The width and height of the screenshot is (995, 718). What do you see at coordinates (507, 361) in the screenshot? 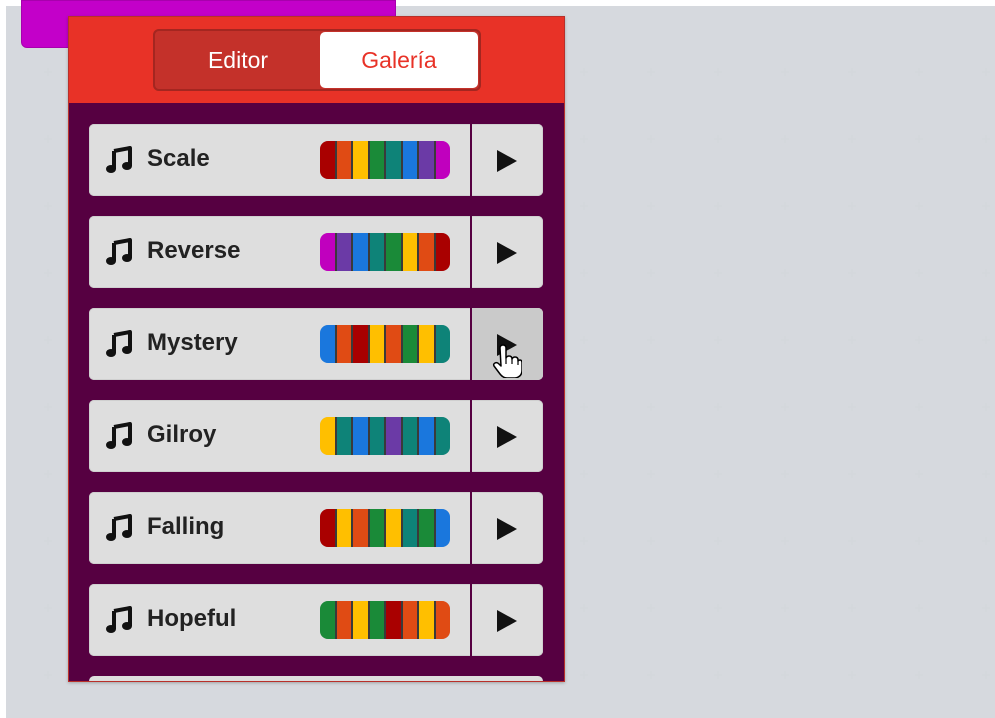
I see `hand-cursor-icon` at bounding box center [507, 361].